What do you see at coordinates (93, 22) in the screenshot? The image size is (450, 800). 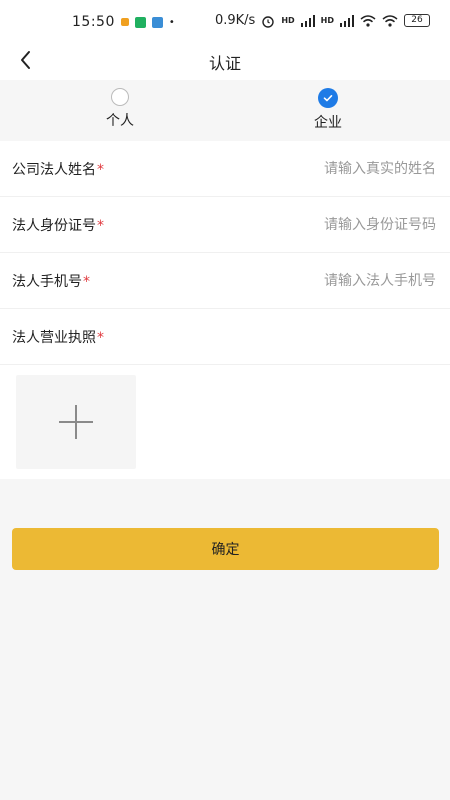 I see `status-time: 15:50` at bounding box center [93, 22].